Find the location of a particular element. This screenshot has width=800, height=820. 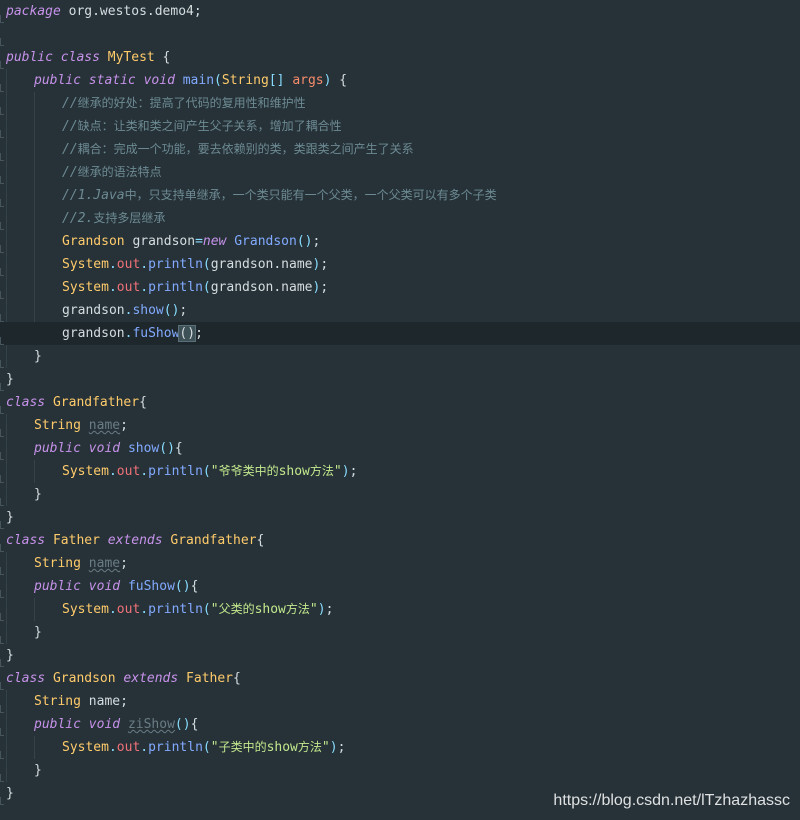

code-line-18: class Grandfather{ is located at coordinates (400, 402).